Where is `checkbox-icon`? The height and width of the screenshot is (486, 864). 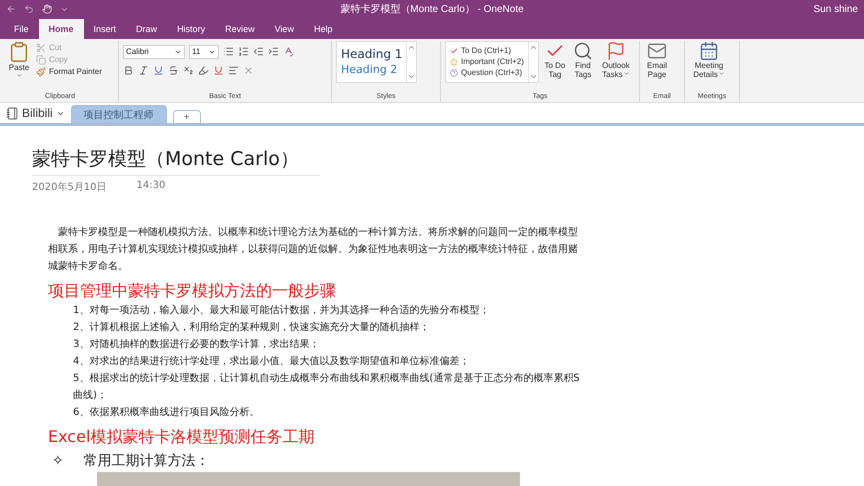
checkbox-icon is located at coordinates (454, 50).